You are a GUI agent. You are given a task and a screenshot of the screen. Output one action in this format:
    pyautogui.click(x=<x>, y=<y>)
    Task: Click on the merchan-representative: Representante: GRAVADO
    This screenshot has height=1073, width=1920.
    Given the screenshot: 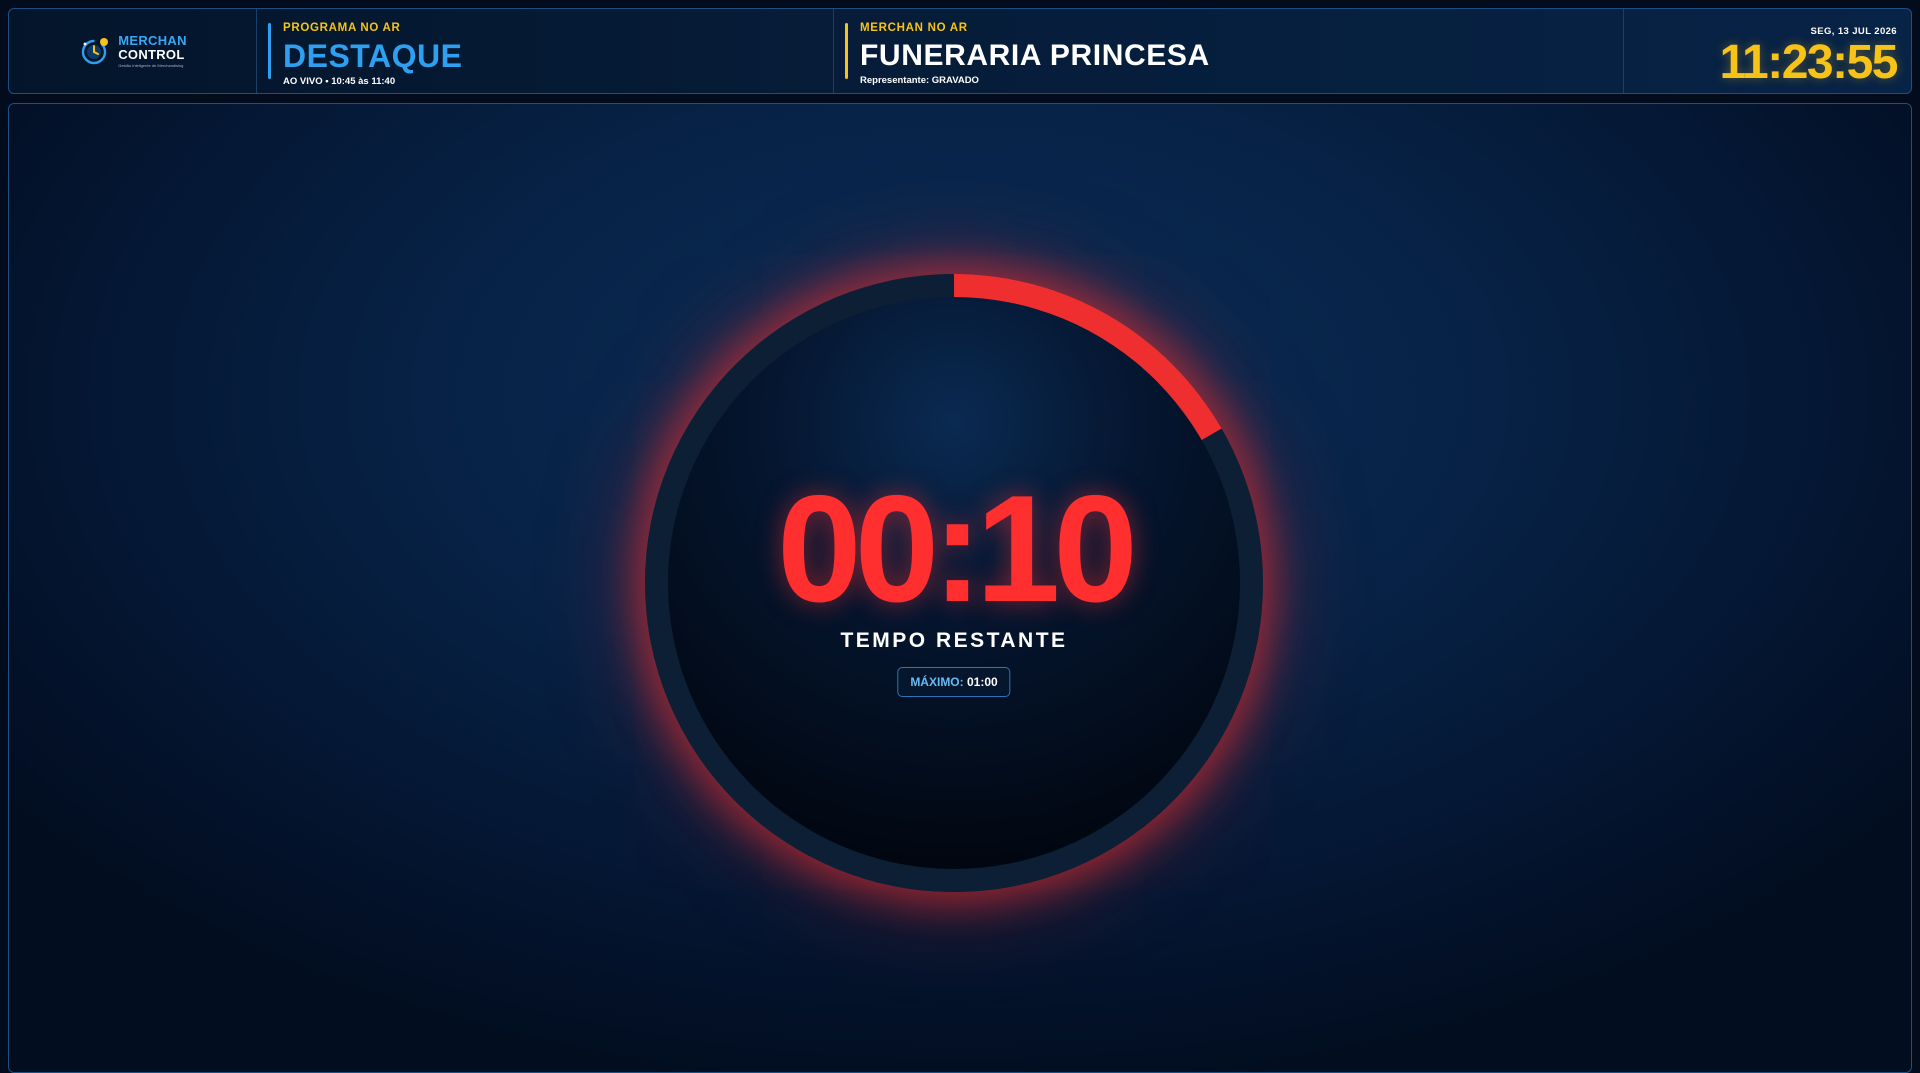 What is the action you would take?
    pyautogui.click(x=919, y=80)
    